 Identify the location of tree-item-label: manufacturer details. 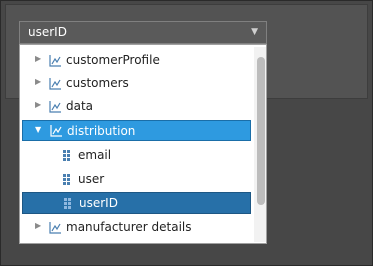
(129, 227).